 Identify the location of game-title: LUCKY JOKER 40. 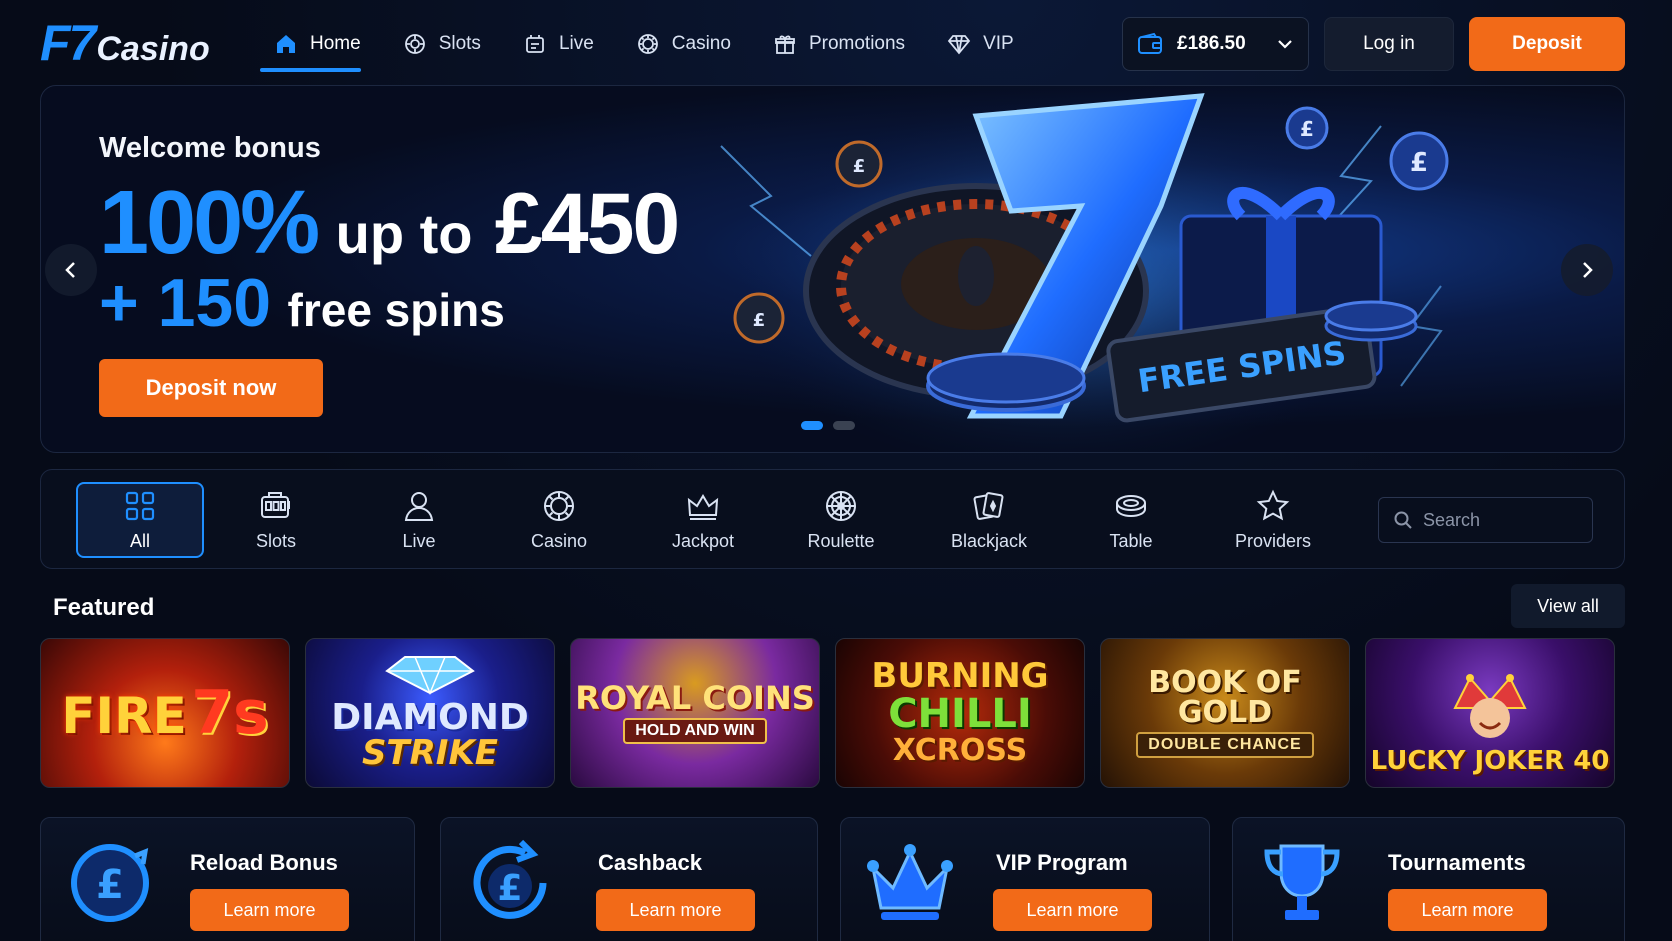
(1490, 724).